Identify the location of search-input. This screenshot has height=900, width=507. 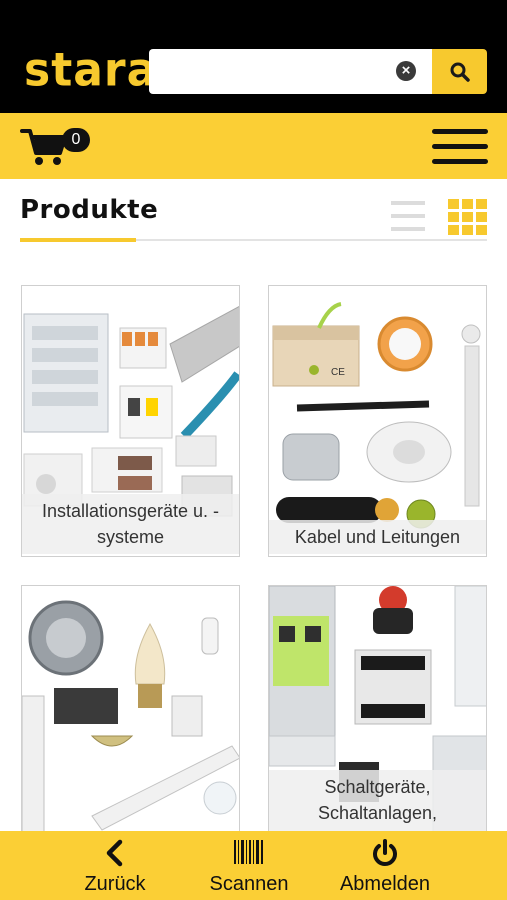
(290, 71).